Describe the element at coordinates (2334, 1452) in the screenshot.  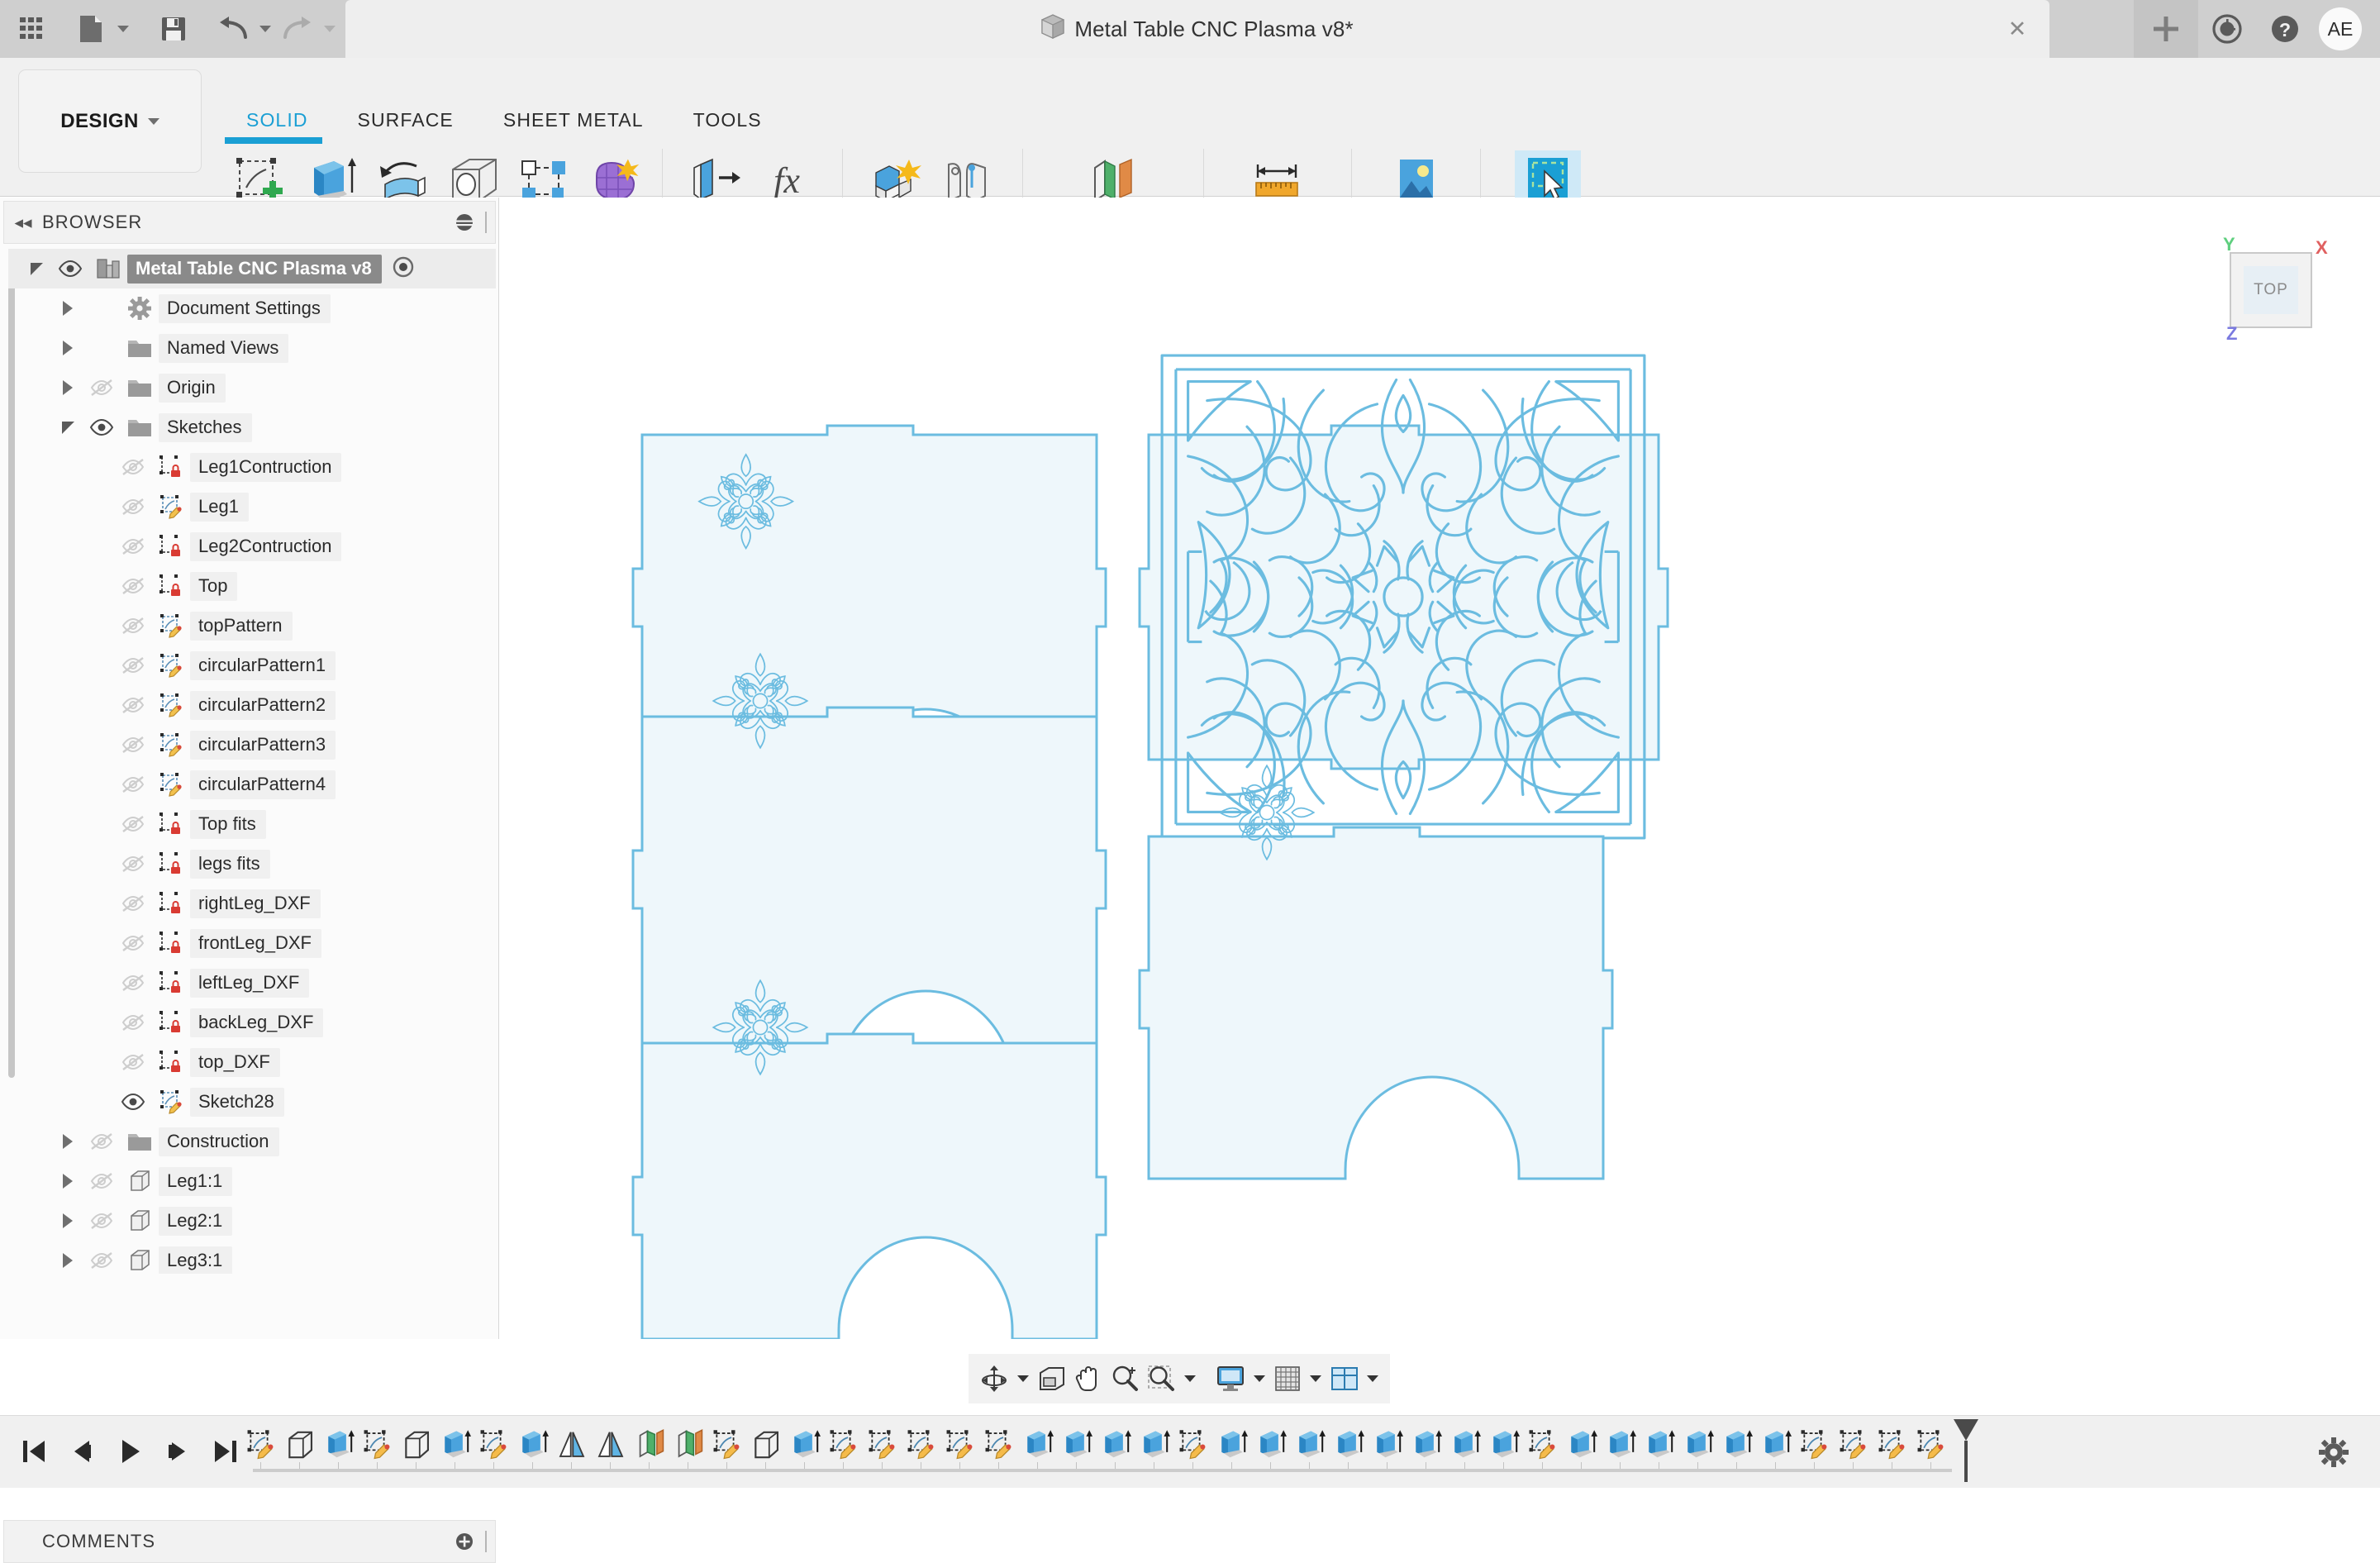
I see `timeline-settings-icon` at that location.